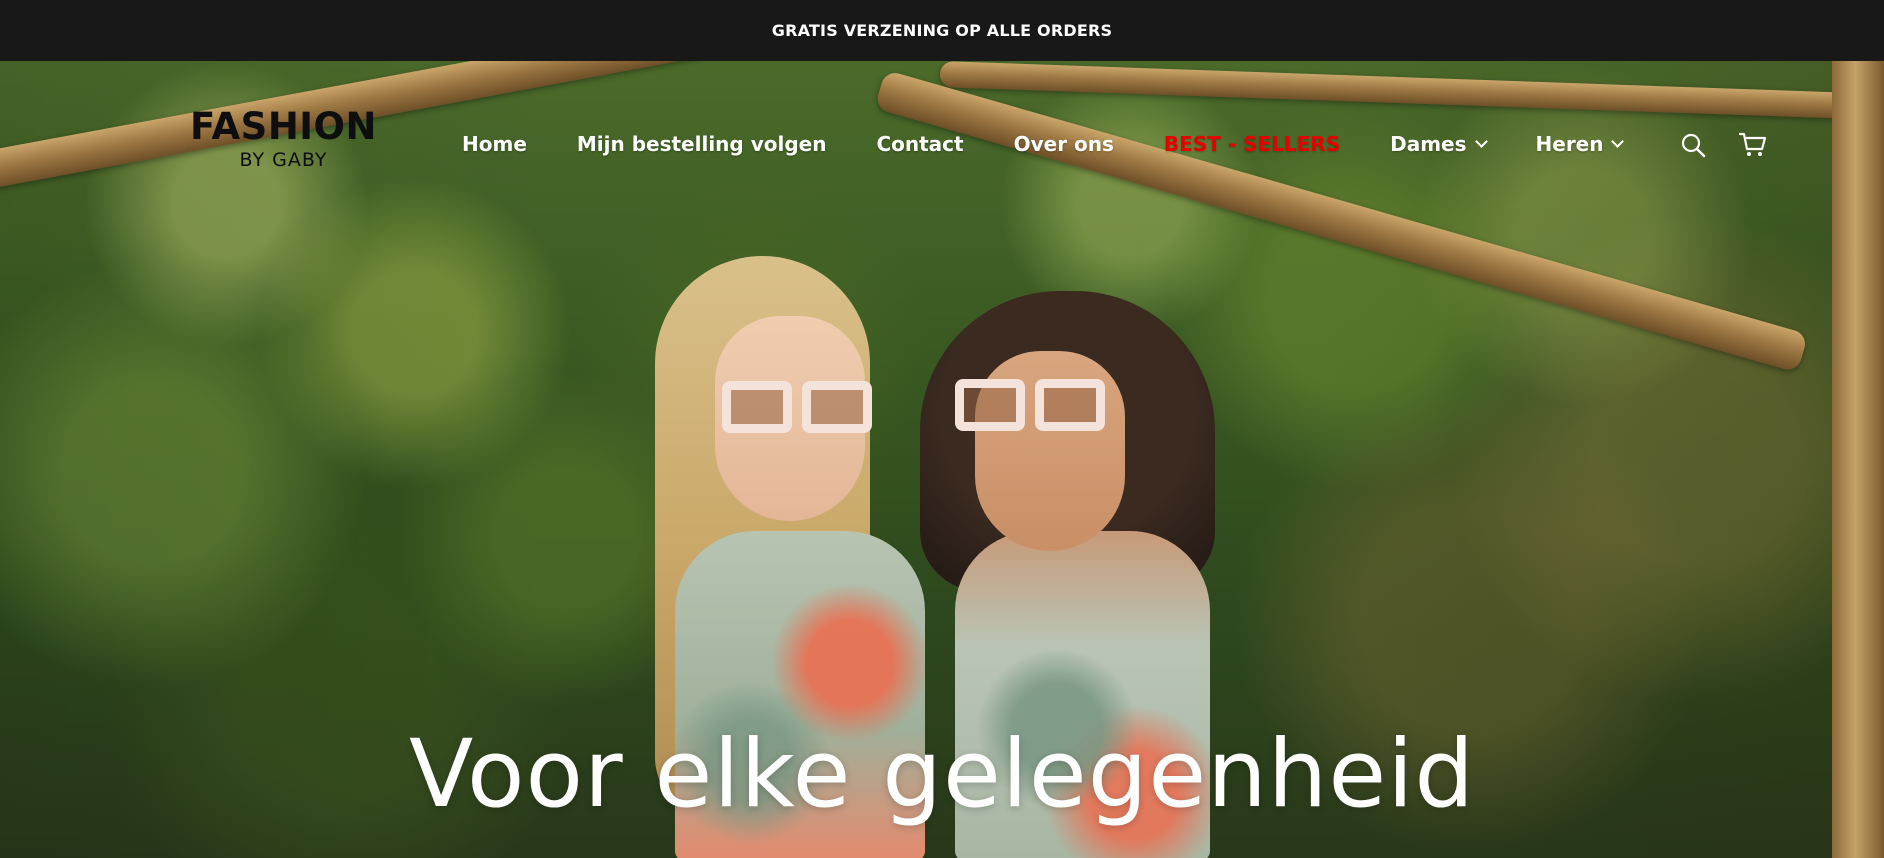  What do you see at coordinates (1030, 406) in the screenshot?
I see `model-right-sunglasses` at bounding box center [1030, 406].